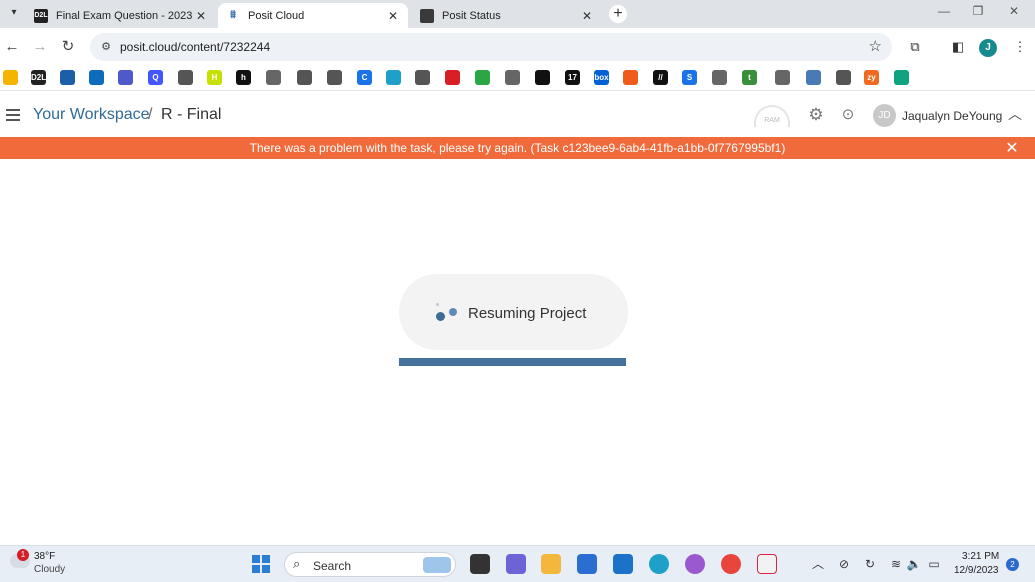 The width and height of the screenshot is (1035, 582). I want to click on sync-icon: ↻, so click(870, 564).